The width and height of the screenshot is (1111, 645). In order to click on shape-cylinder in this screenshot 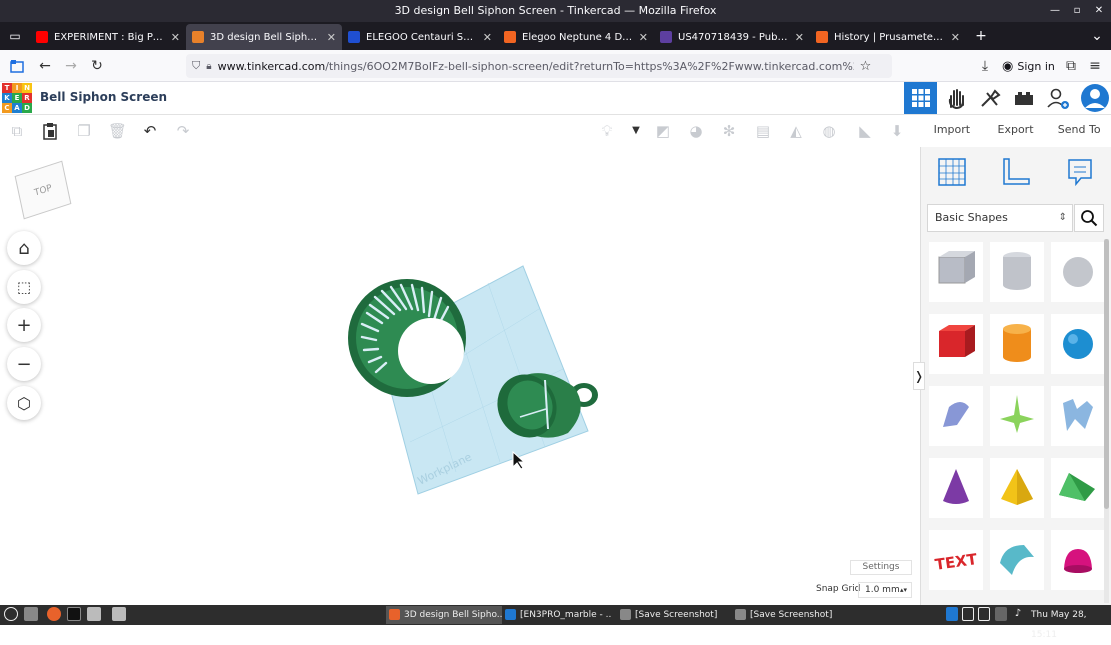, I will do `click(1017, 344)`.